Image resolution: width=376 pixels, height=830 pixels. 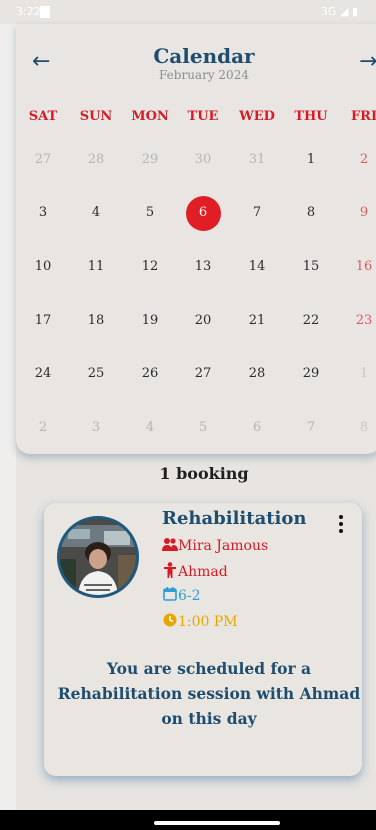 What do you see at coordinates (311, 116) in the screenshot?
I see `weekday-label-thu: THU` at bounding box center [311, 116].